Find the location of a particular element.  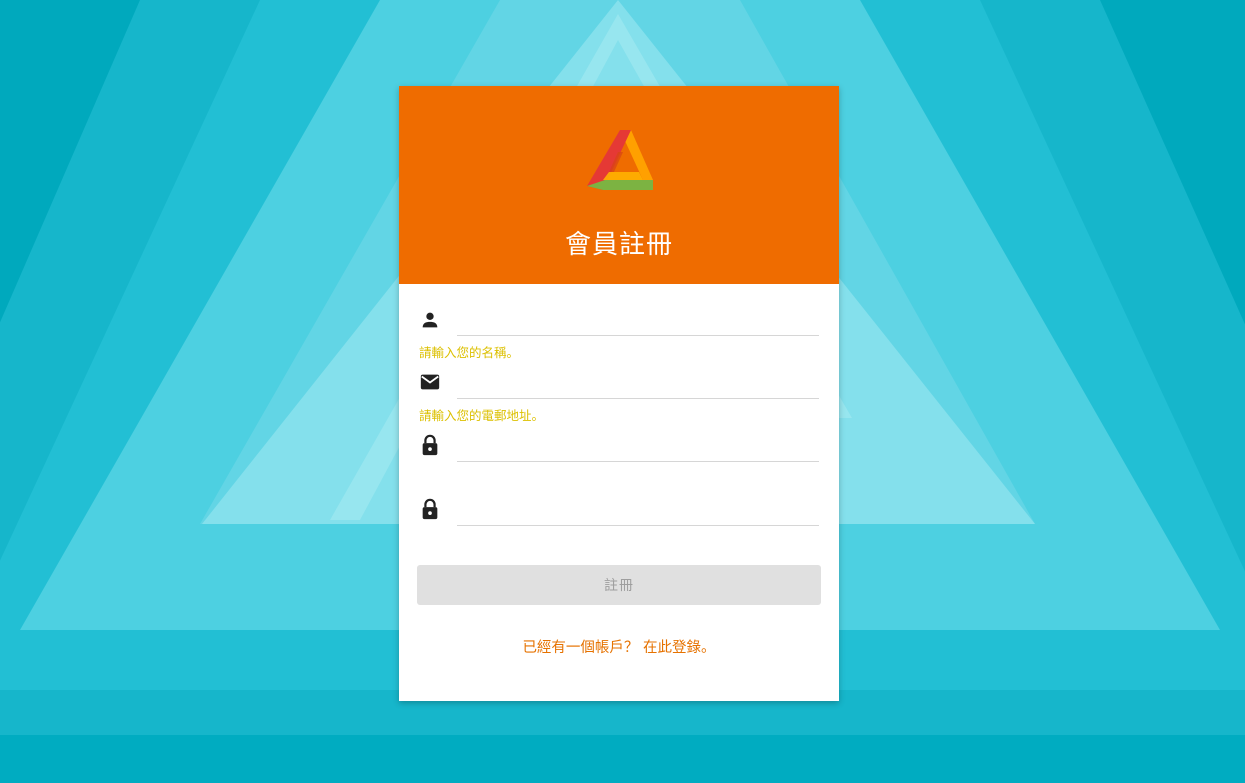

confirm-password-field is located at coordinates (619, 522).